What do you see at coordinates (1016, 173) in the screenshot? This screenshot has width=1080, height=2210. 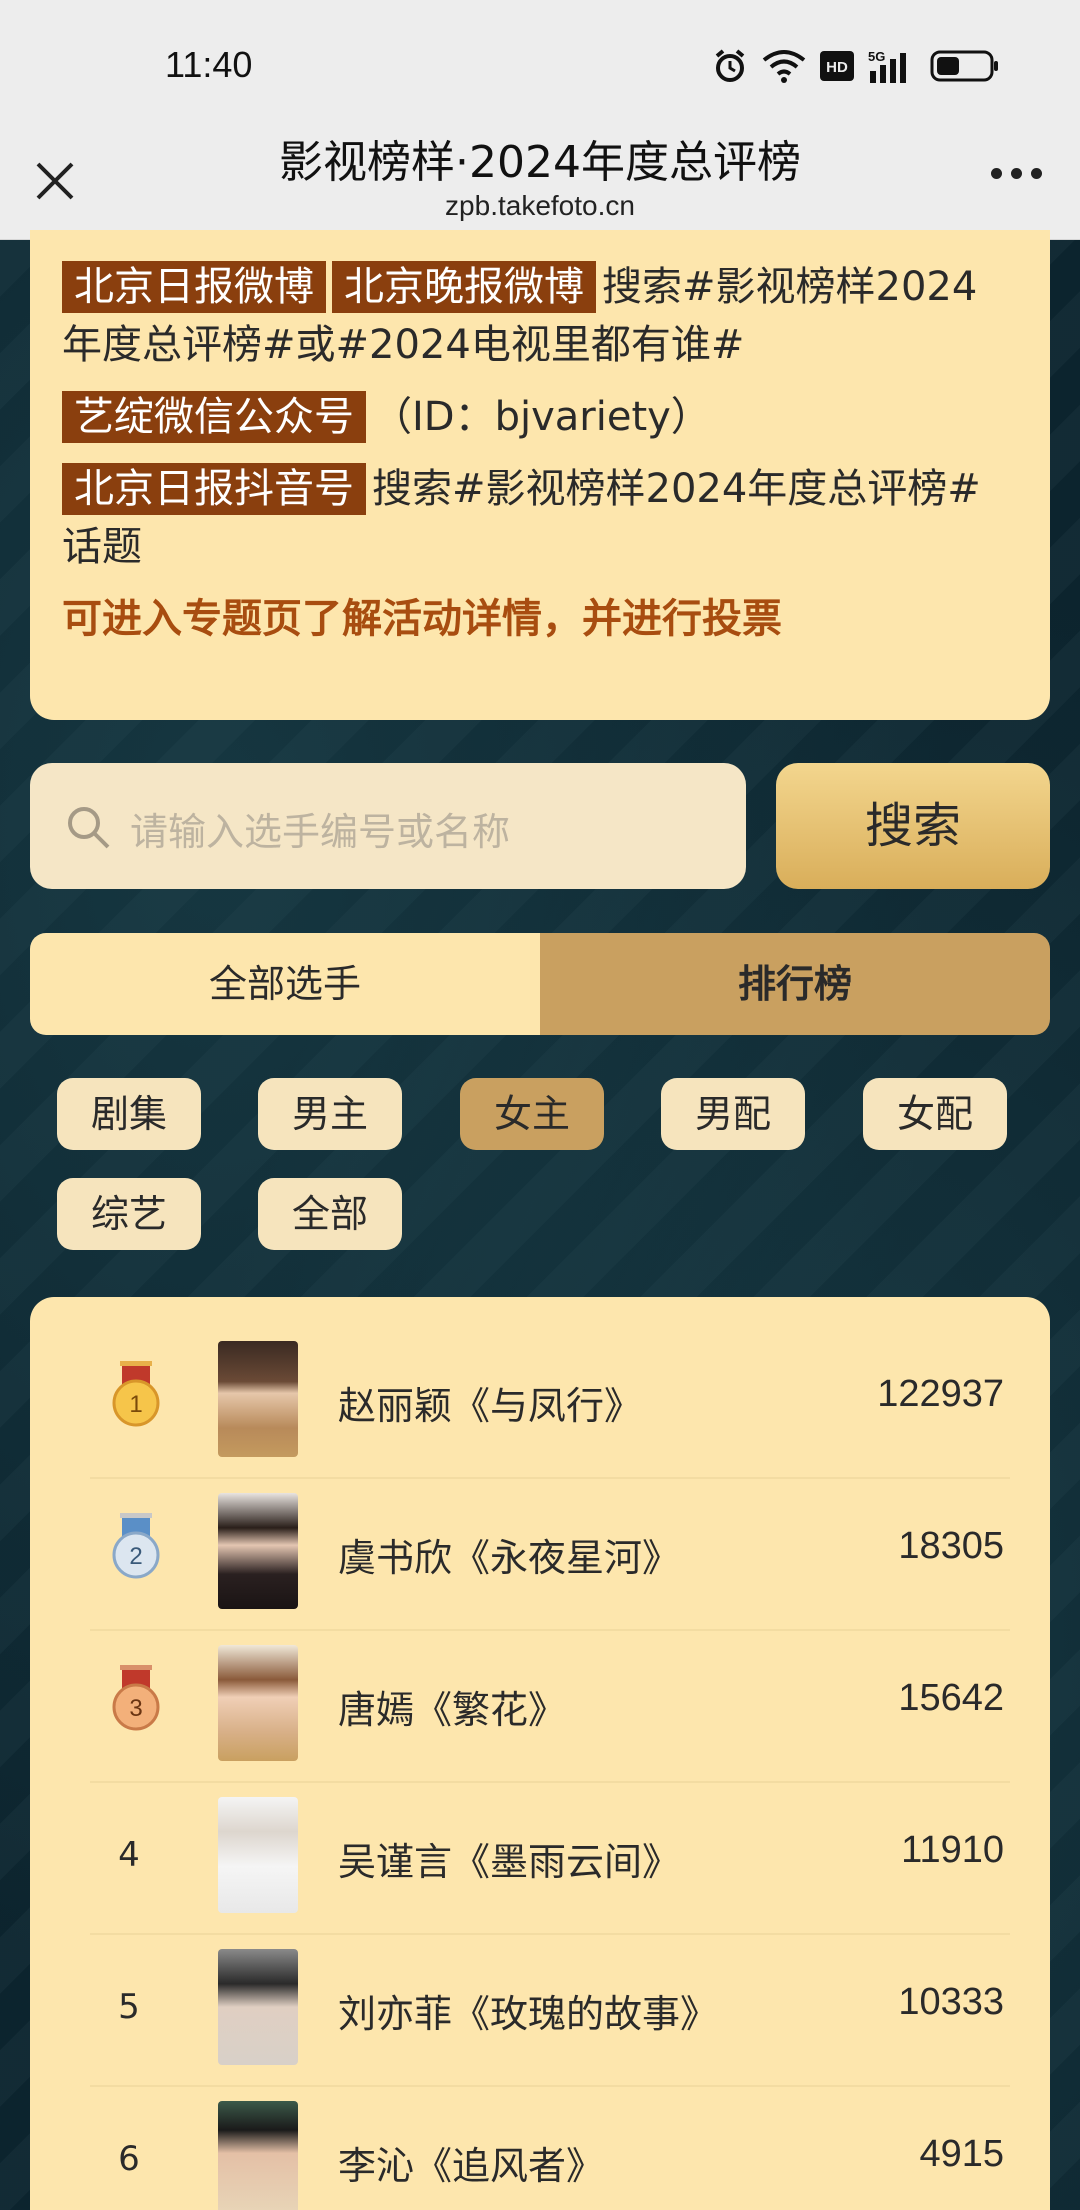 I see `more-options-icon` at bounding box center [1016, 173].